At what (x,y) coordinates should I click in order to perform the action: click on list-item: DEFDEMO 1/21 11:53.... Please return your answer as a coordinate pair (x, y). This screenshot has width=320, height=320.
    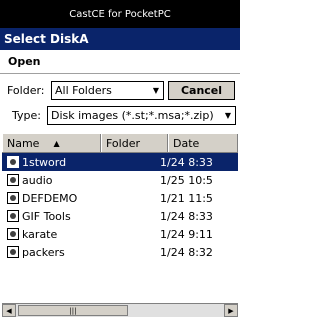
    Looking at the image, I should click on (120, 198).